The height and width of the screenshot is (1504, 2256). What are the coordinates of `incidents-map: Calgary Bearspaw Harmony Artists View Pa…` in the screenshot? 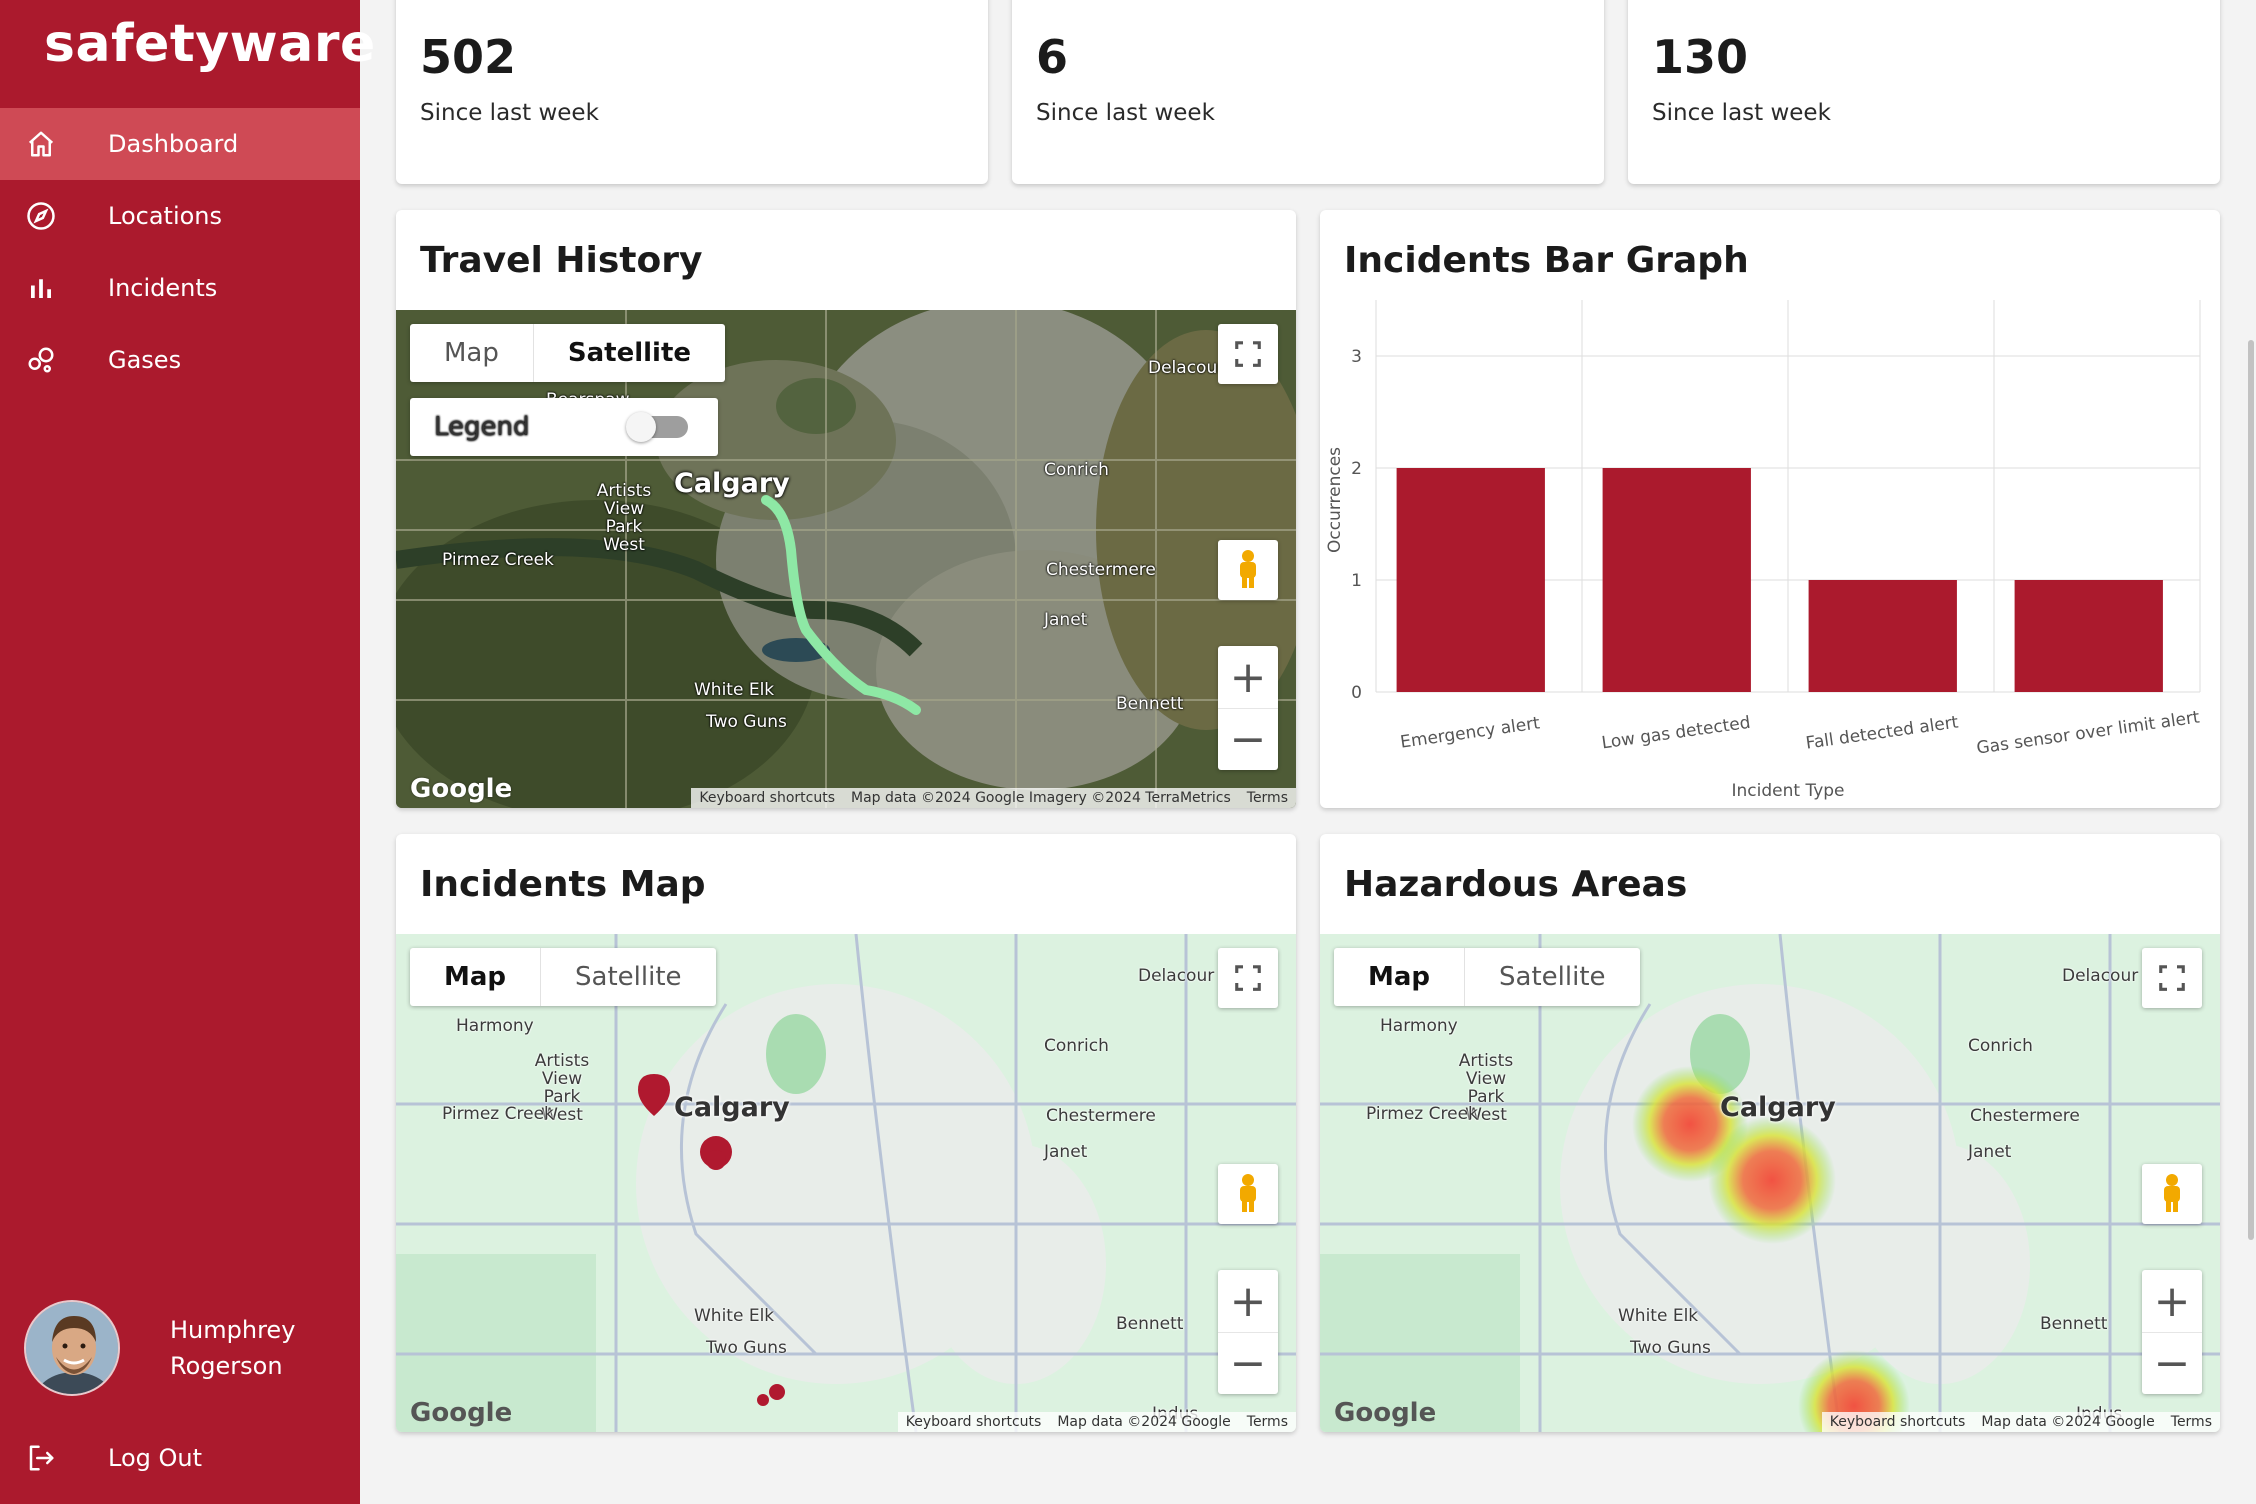 It's located at (846, 1183).